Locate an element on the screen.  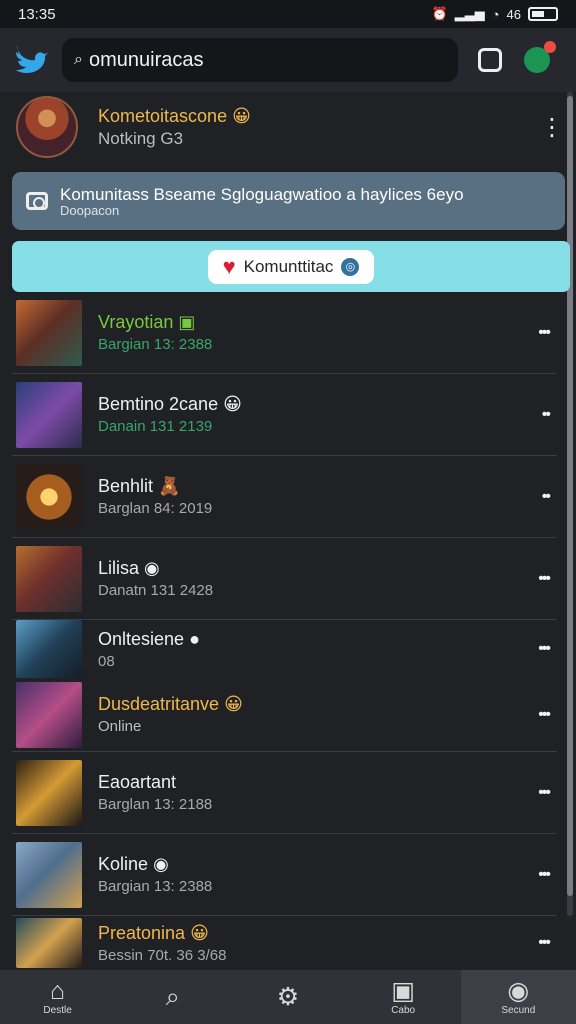
bird-logo-icon is located at coordinates (32, 60).